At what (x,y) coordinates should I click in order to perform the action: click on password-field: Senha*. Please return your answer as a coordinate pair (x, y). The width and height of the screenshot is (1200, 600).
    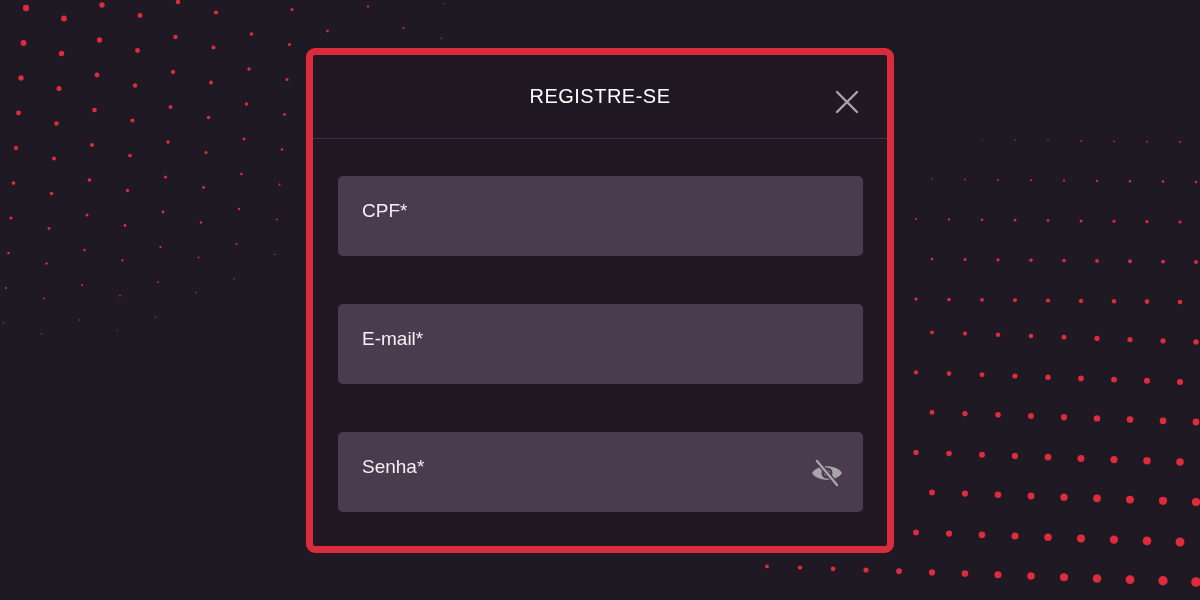
    Looking at the image, I should click on (600, 471).